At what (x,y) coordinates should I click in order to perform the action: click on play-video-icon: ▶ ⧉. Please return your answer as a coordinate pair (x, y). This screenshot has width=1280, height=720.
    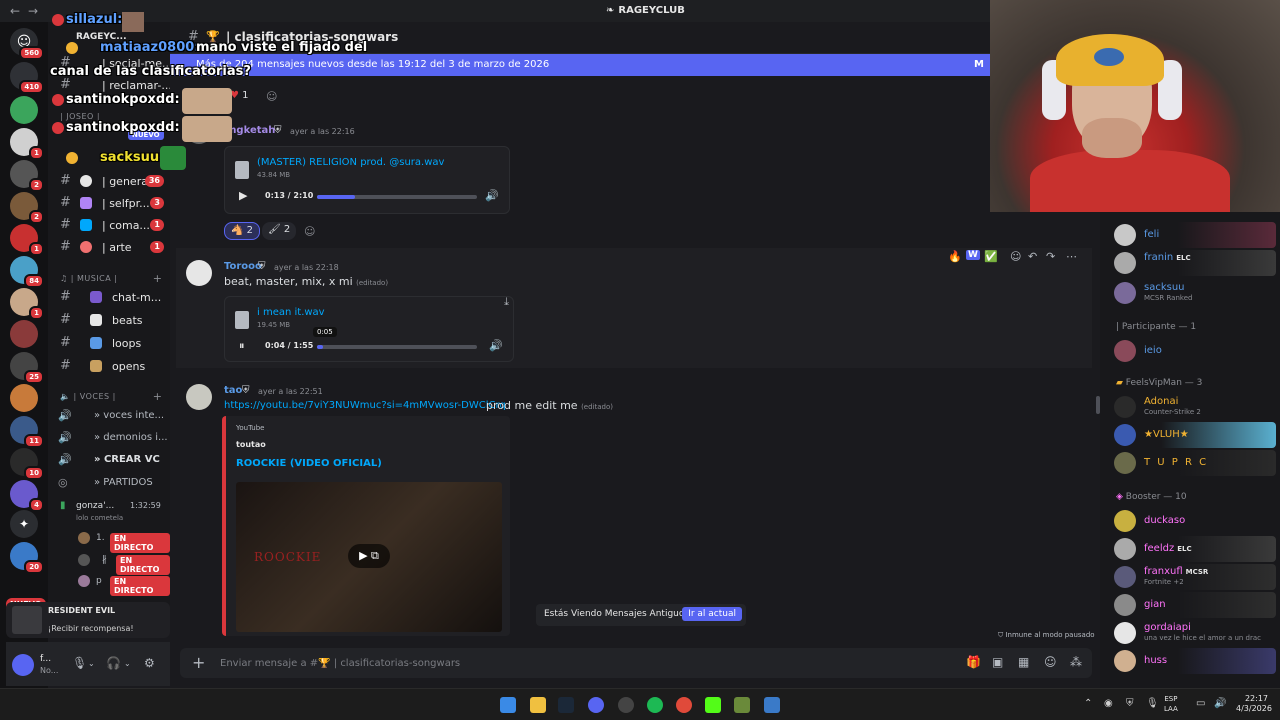
    Looking at the image, I should click on (369, 556).